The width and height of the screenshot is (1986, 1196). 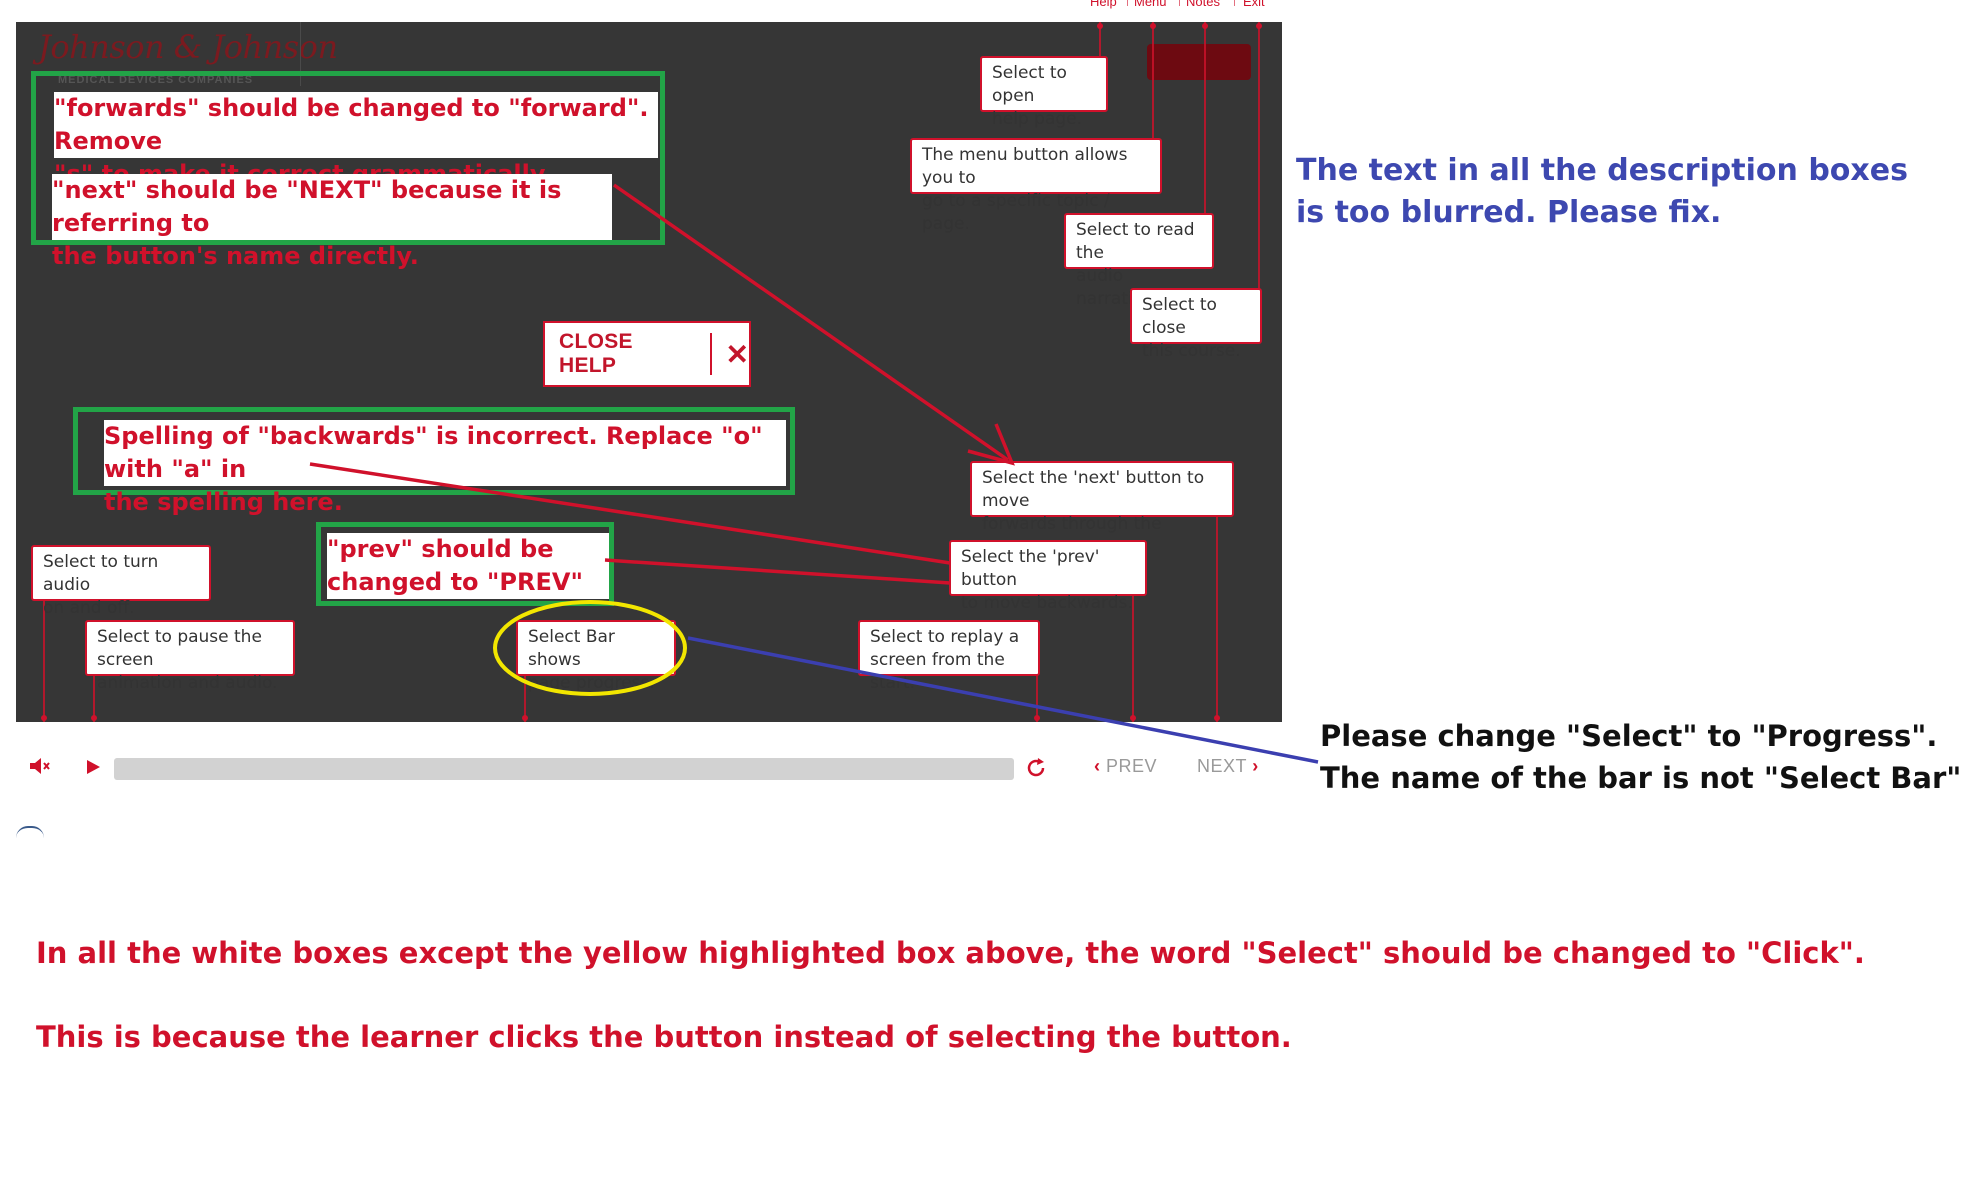 I want to click on line-to-progress-note, so click(x=1003, y=700).